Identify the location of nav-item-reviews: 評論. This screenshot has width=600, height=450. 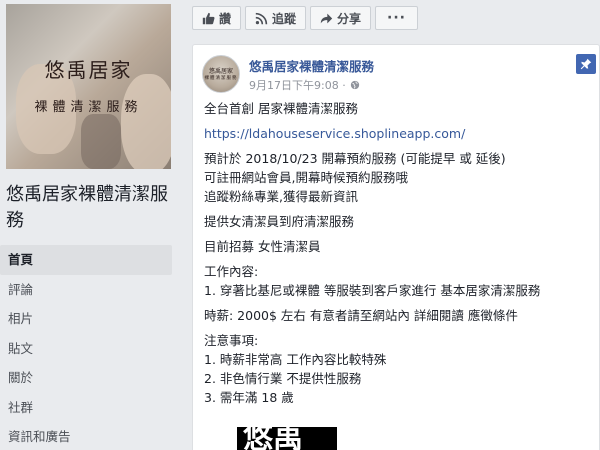
(86, 290).